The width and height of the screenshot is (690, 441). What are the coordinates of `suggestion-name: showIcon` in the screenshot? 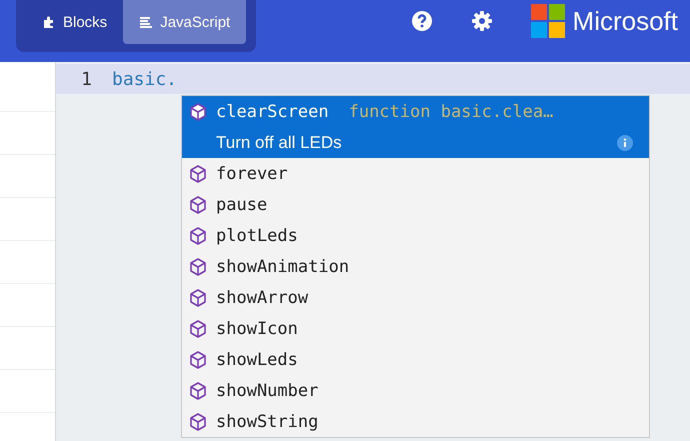 It's located at (257, 328).